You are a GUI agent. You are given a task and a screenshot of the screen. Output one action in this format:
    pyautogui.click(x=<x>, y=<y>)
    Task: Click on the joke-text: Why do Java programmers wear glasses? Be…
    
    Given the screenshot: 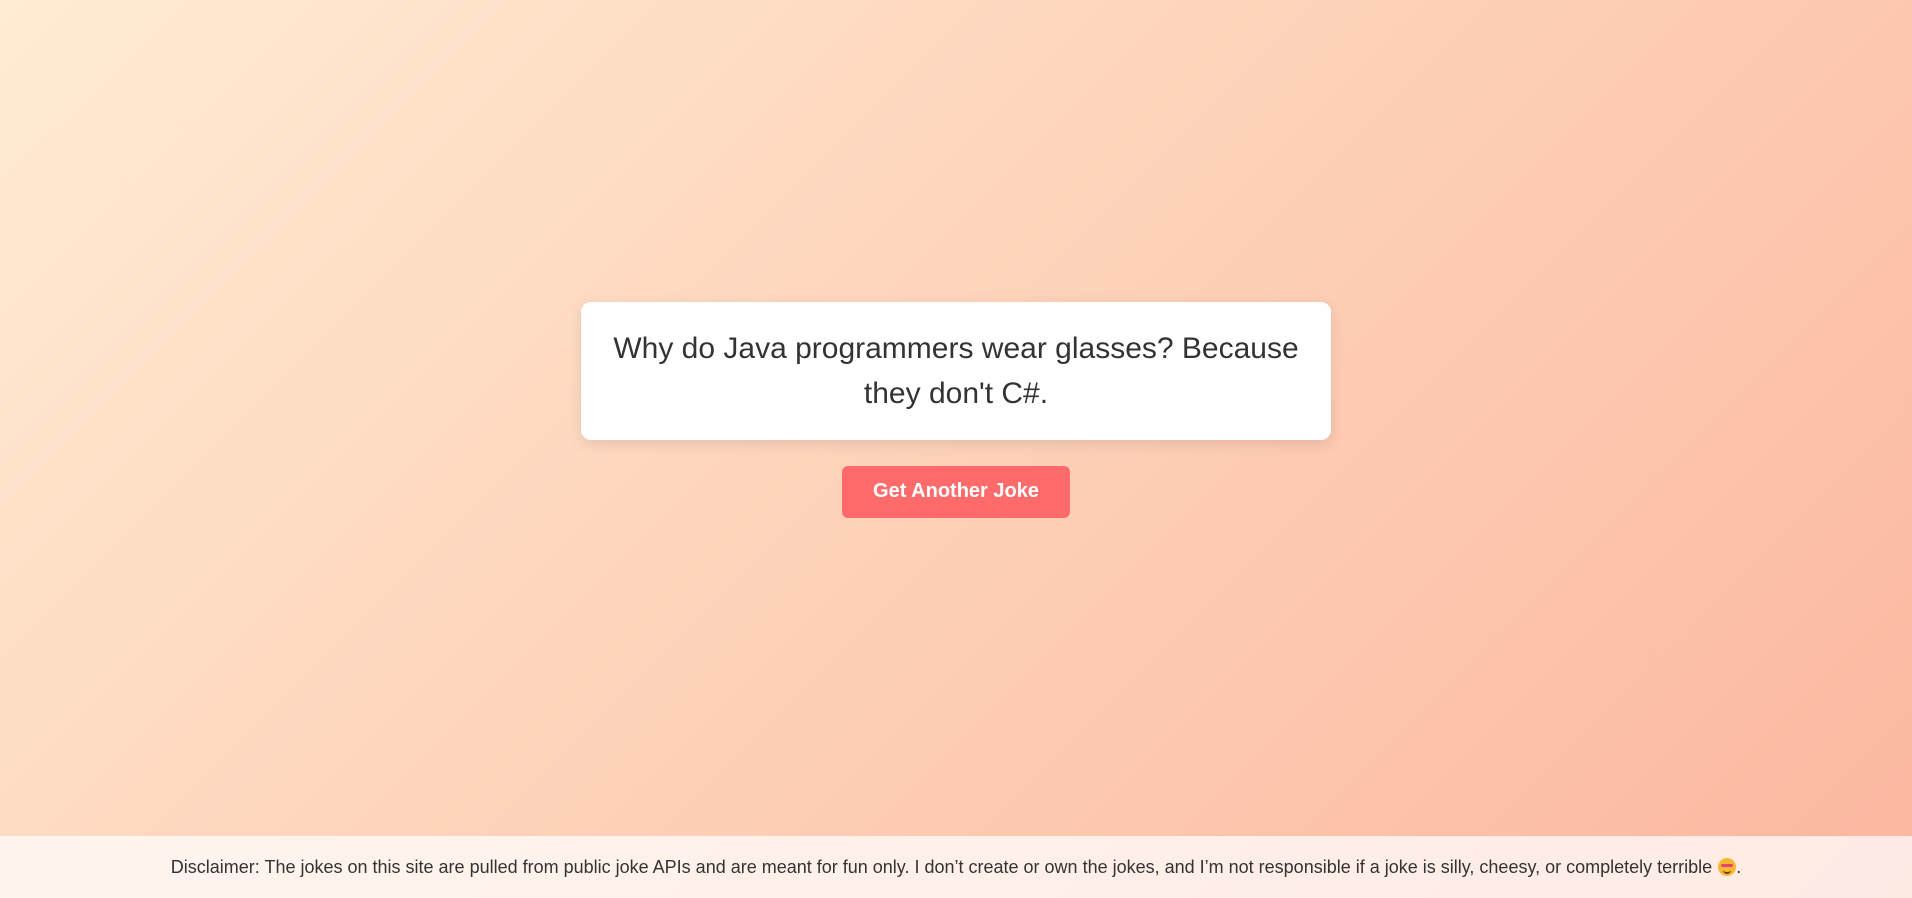 What is the action you would take?
    pyautogui.click(x=956, y=370)
    